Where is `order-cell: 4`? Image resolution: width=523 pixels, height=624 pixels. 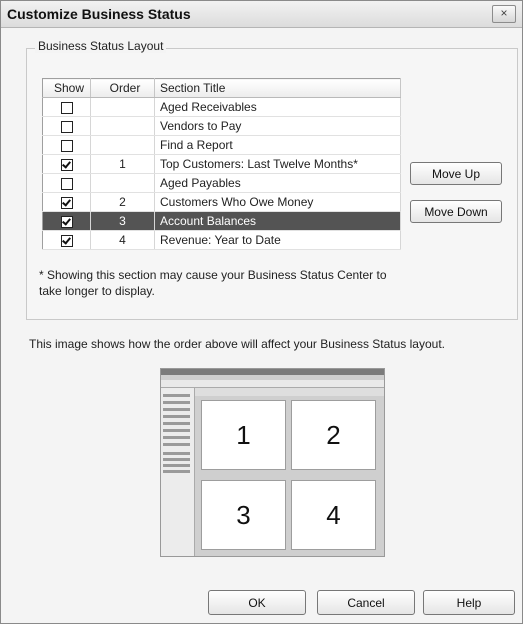 order-cell: 4 is located at coordinates (122, 240).